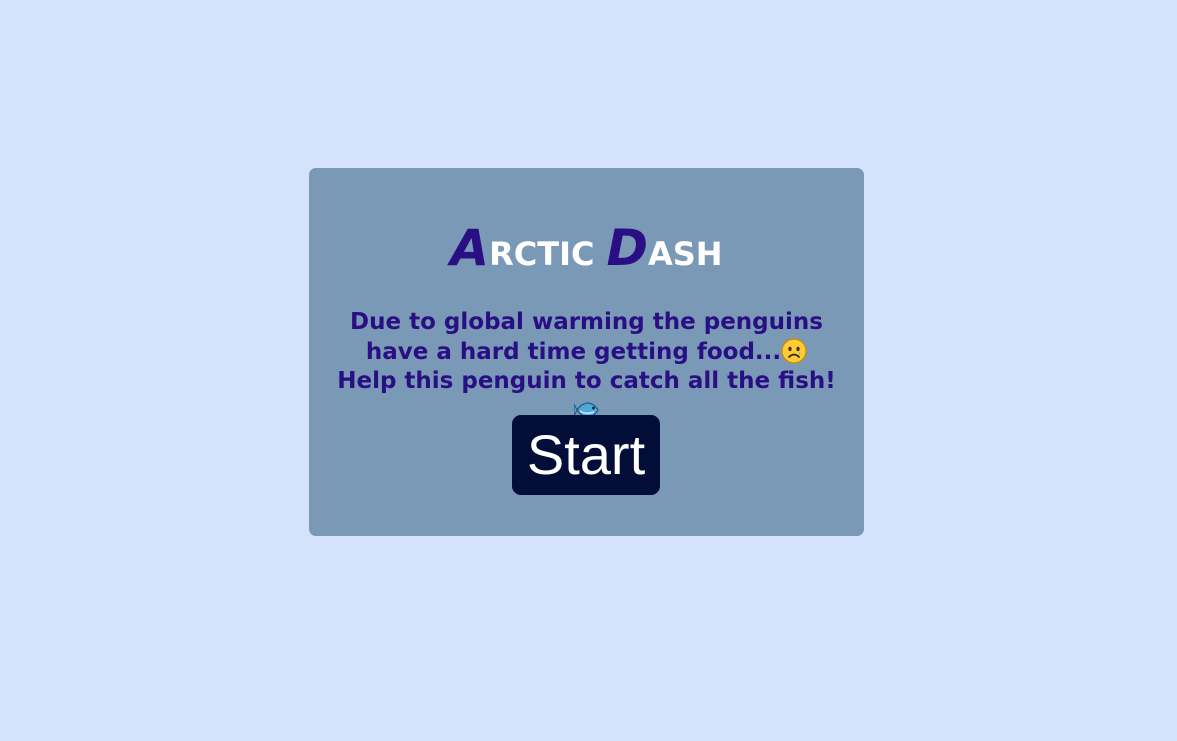 This screenshot has height=741, width=1177. Describe the element at coordinates (586, 381) in the screenshot. I see `description-text-2: Help this penguin to catch all the fish!` at that location.